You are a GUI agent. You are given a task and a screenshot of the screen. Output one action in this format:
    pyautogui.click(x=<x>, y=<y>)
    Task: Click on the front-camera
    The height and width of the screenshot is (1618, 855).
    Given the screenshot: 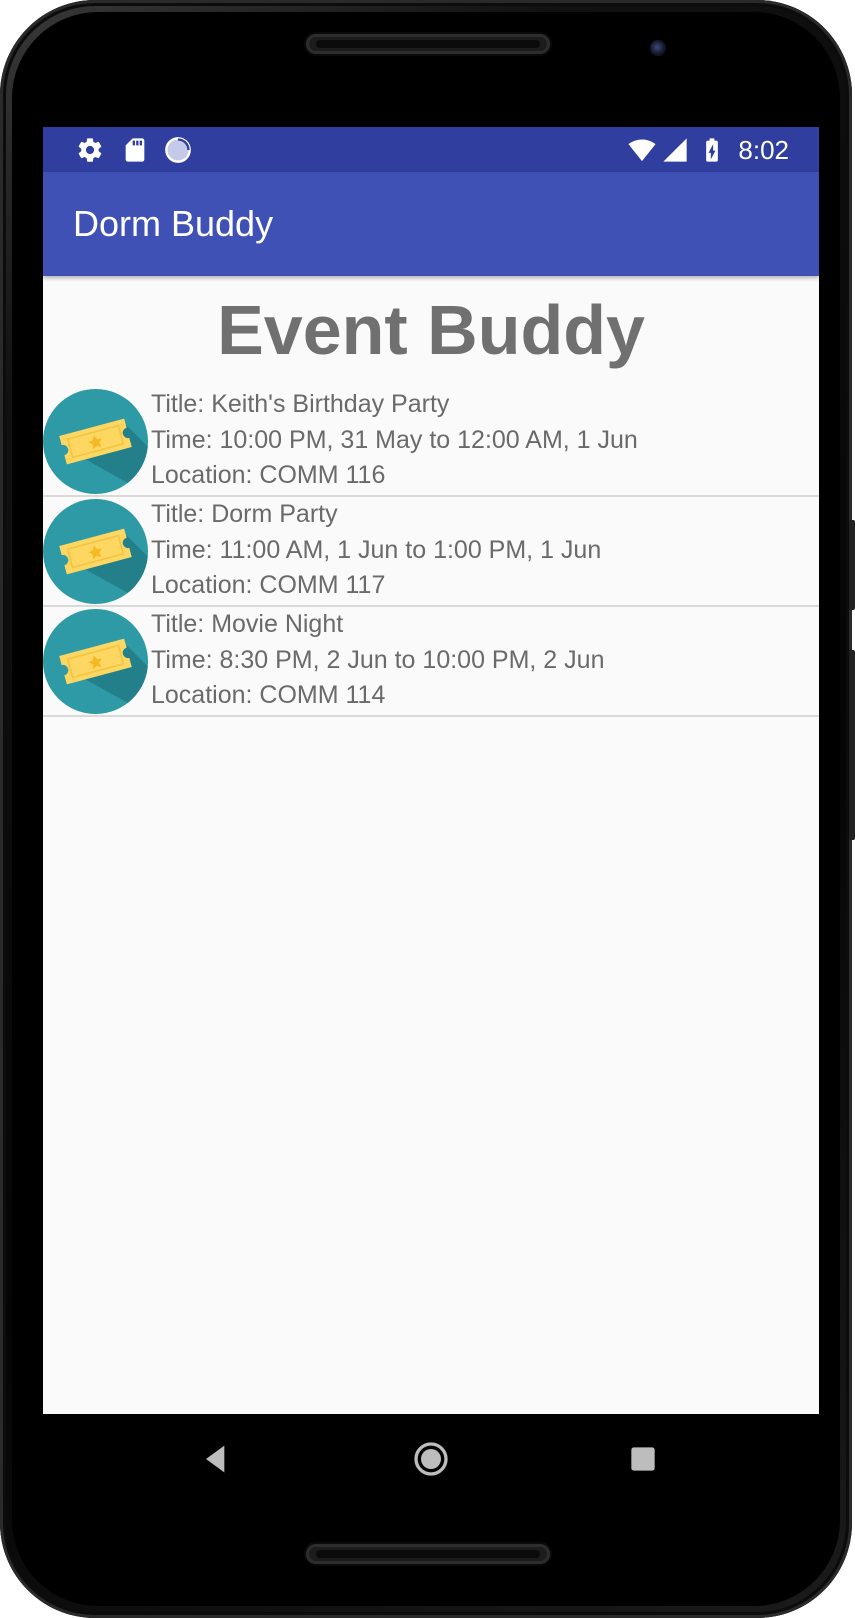 What is the action you would take?
    pyautogui.click(x=658, y=48)
    